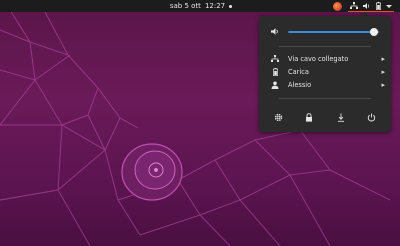  What do you see at coordinates (231, 6) in the screenshot?
I see `notification-dot-icon` at bounding box center [231, 6].